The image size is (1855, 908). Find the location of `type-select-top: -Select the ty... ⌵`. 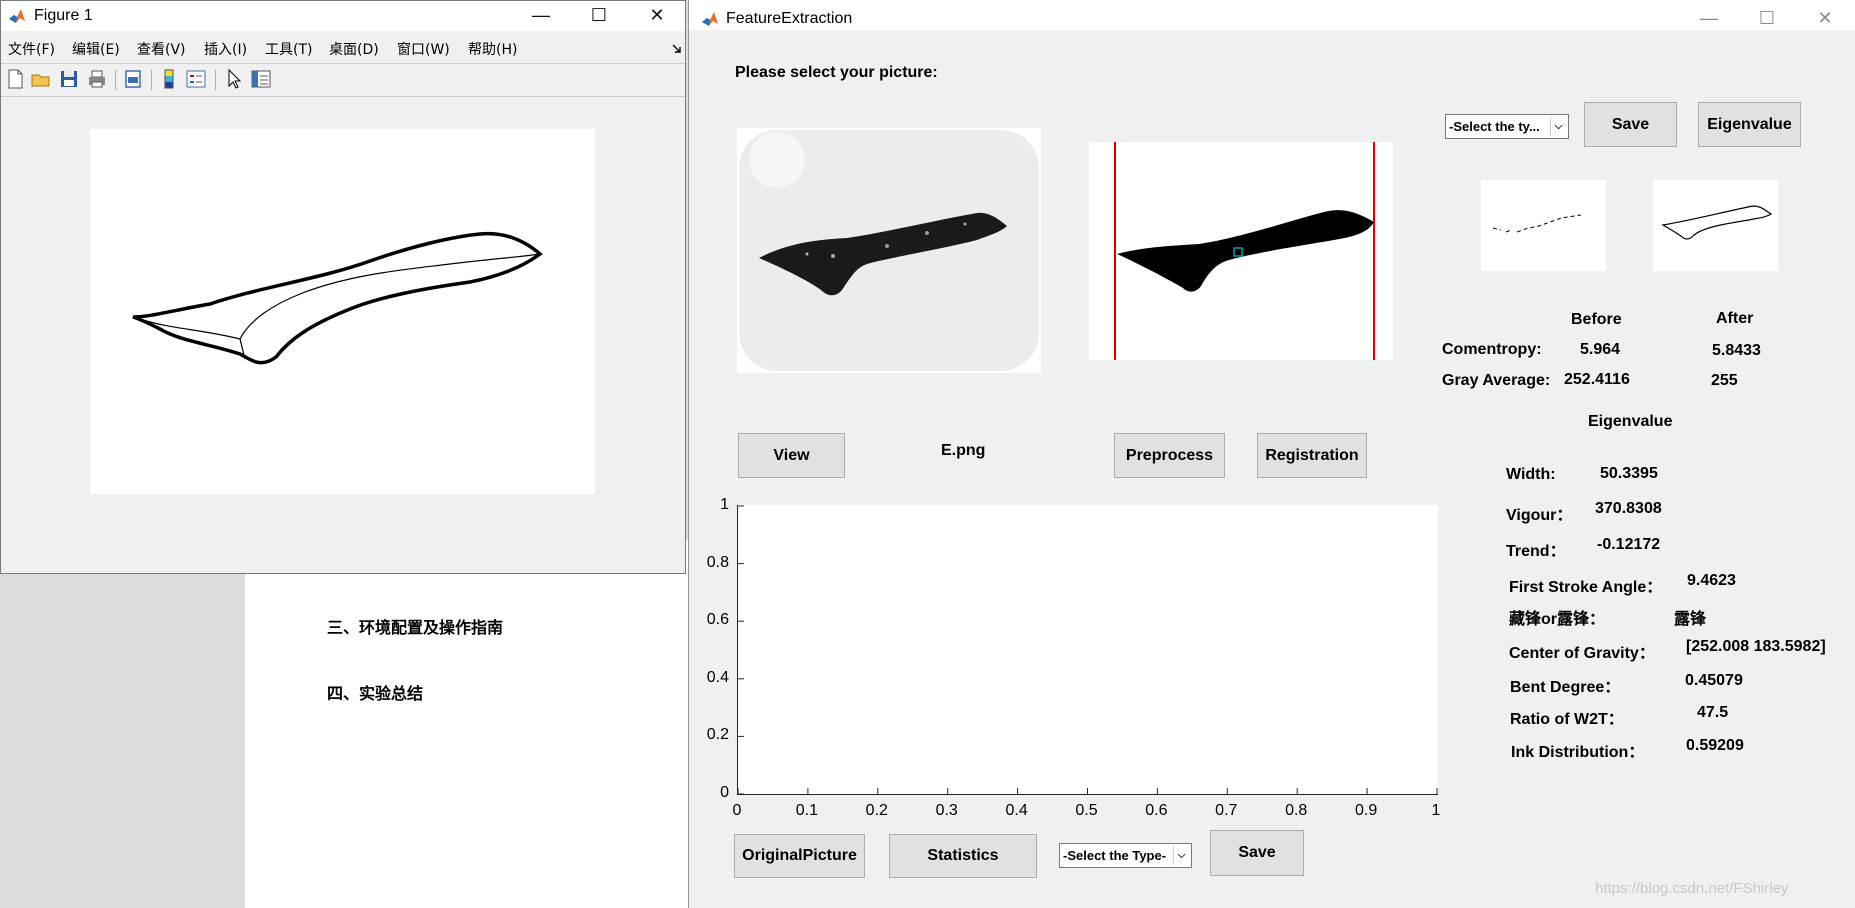

type-select-top: -Select the ty... ⌵ is located at coordinates (1507, 126).